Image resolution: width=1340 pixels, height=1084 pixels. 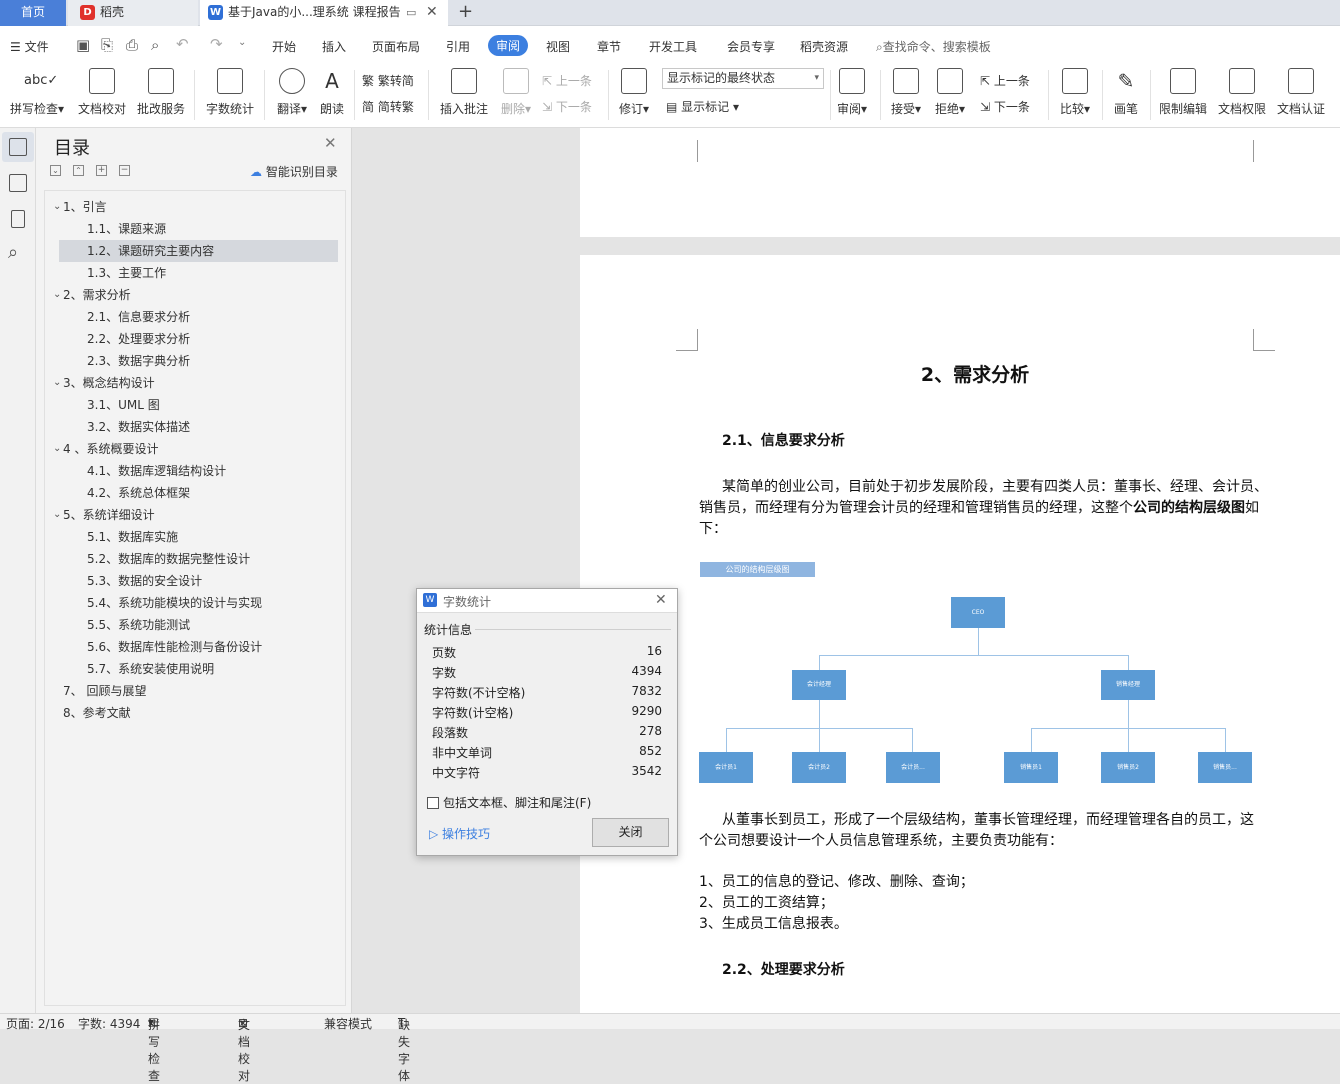 What do you see at coordinates (950, 92) in the screenshot?
I see `reject-button: 拒绝▾` at bounding box center [950, 92].